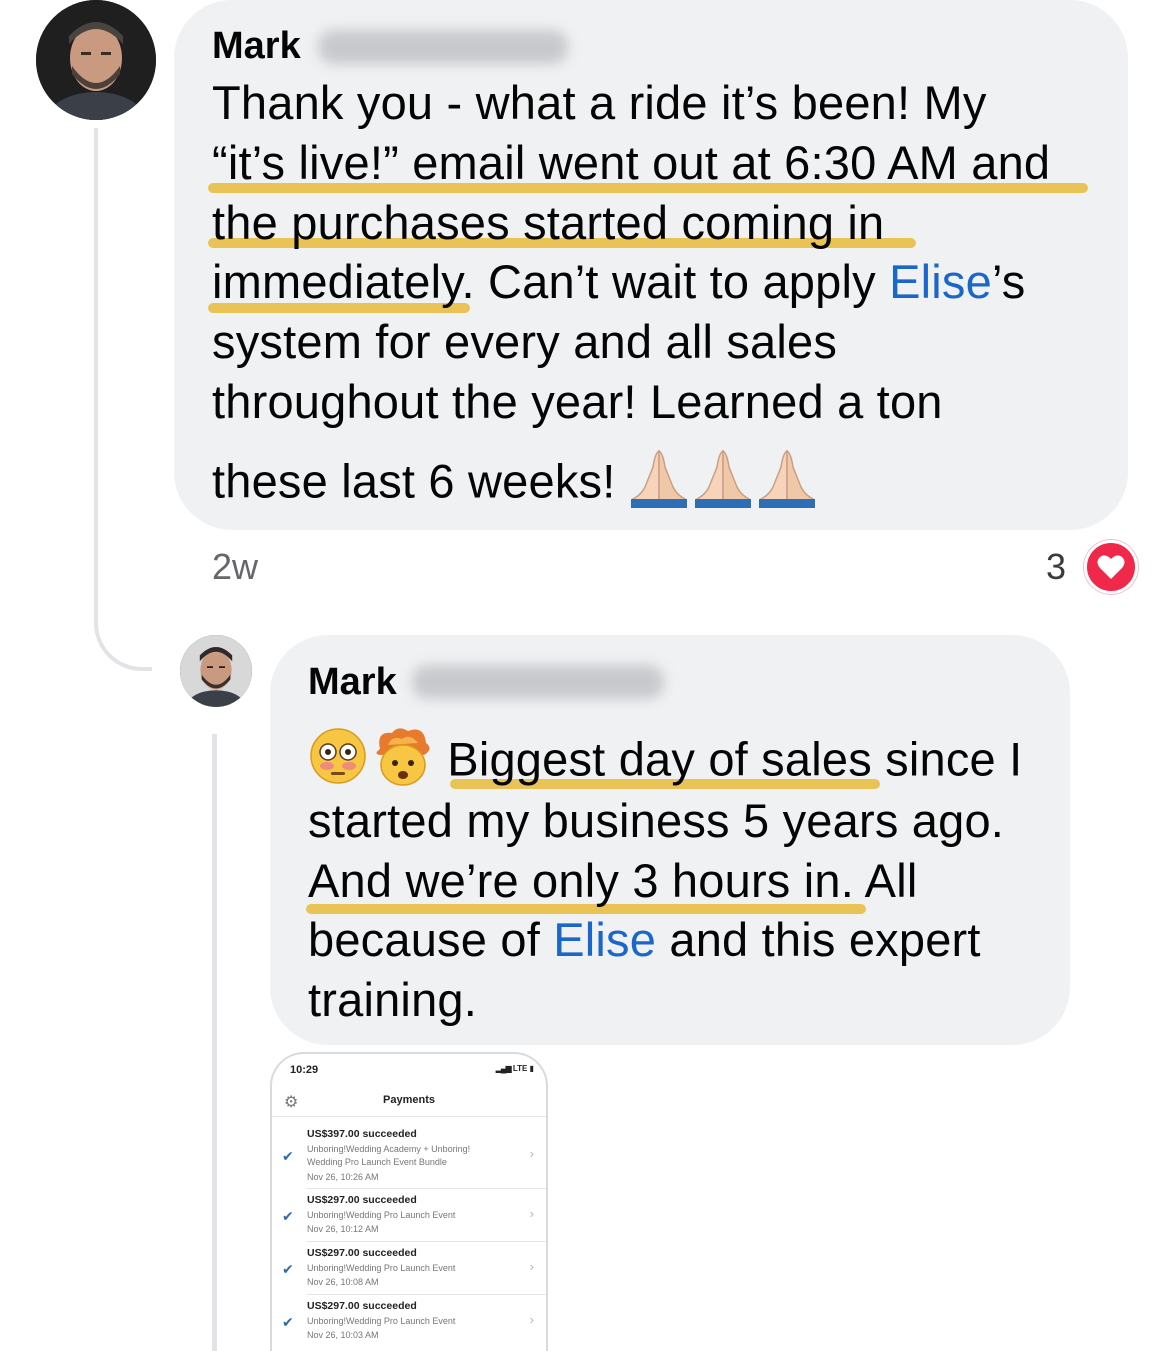 This screenshot has height=1351, width=1170. I want to click on network-label: LTE, so click(520, 1068).